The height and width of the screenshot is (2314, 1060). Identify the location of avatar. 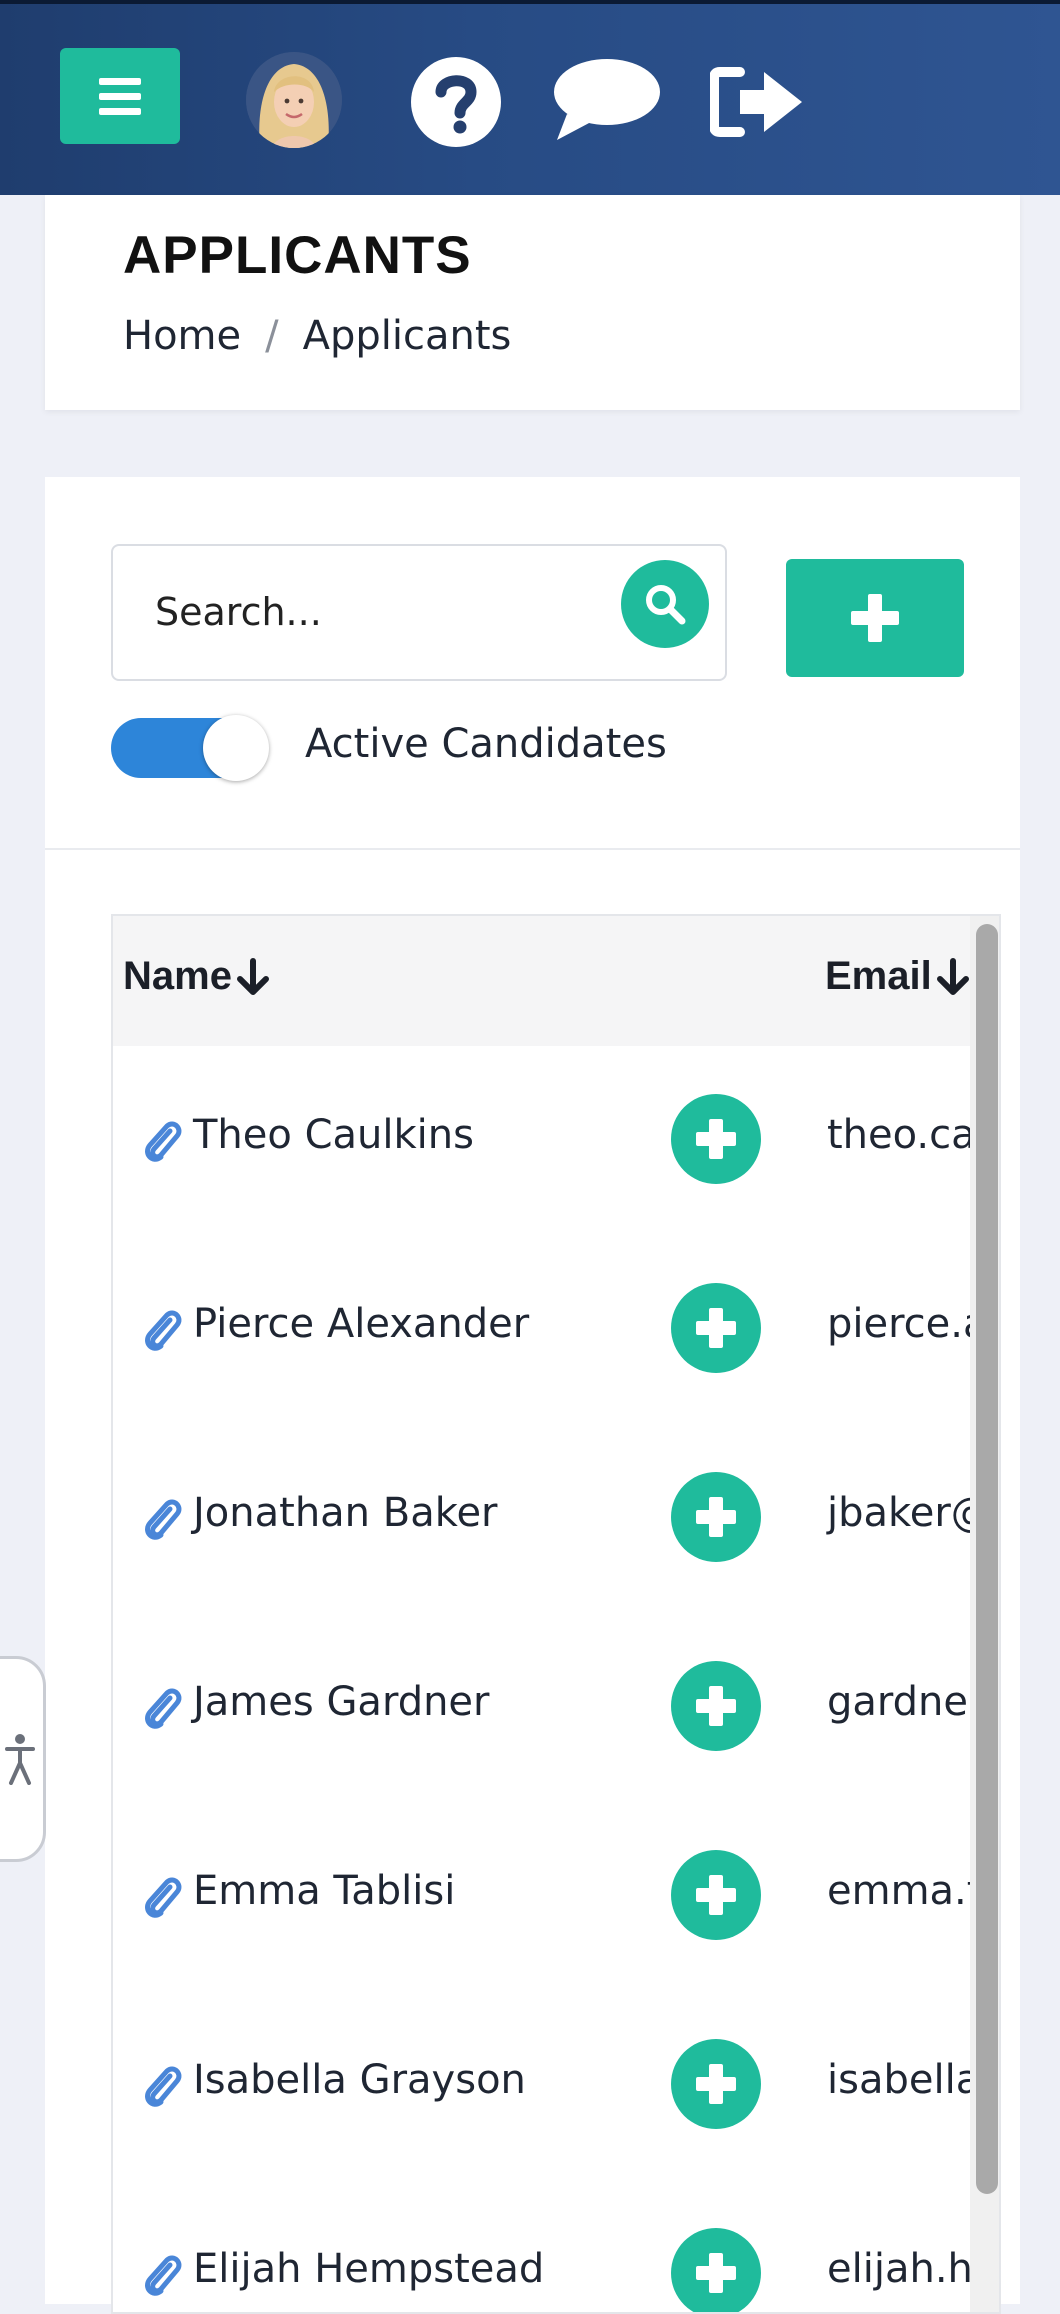
(294, 100).